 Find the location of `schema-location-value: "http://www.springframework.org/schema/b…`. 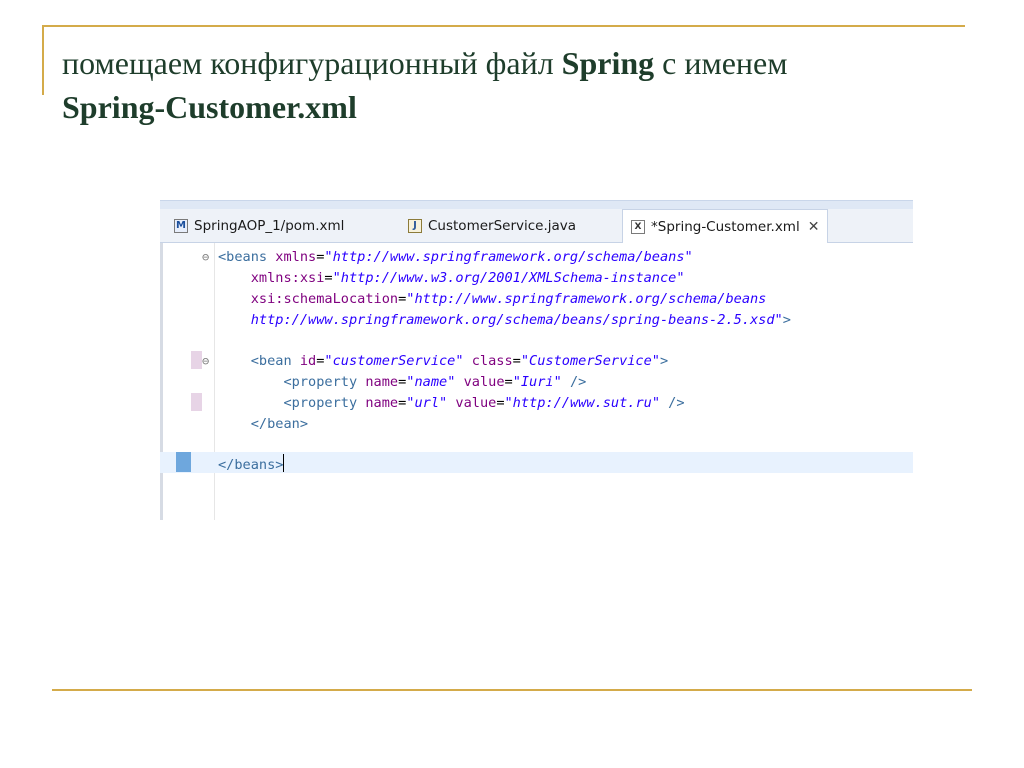

schema-location-value: "http://www.springframework.org/schema/b… is located at coordinates (586, 299).